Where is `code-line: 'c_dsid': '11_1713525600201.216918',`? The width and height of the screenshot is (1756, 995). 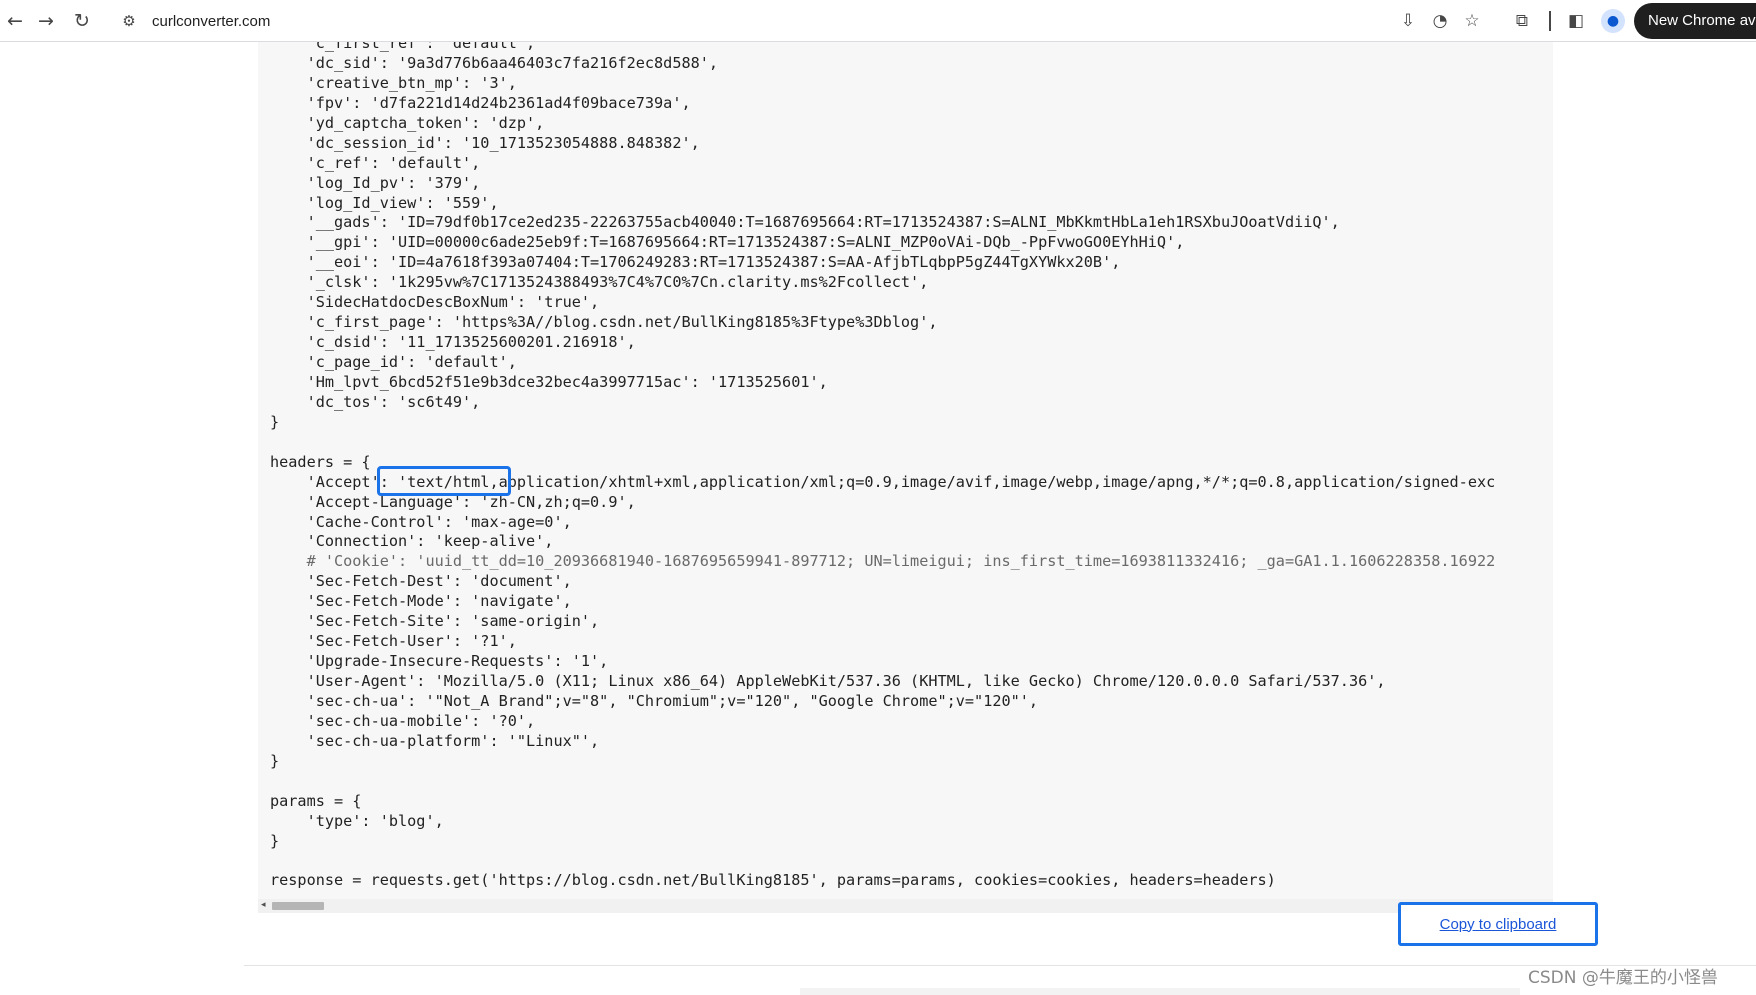
code-line: 'c_dsid': '11_1713525600201.216918', is located at coordinates (453, 342).